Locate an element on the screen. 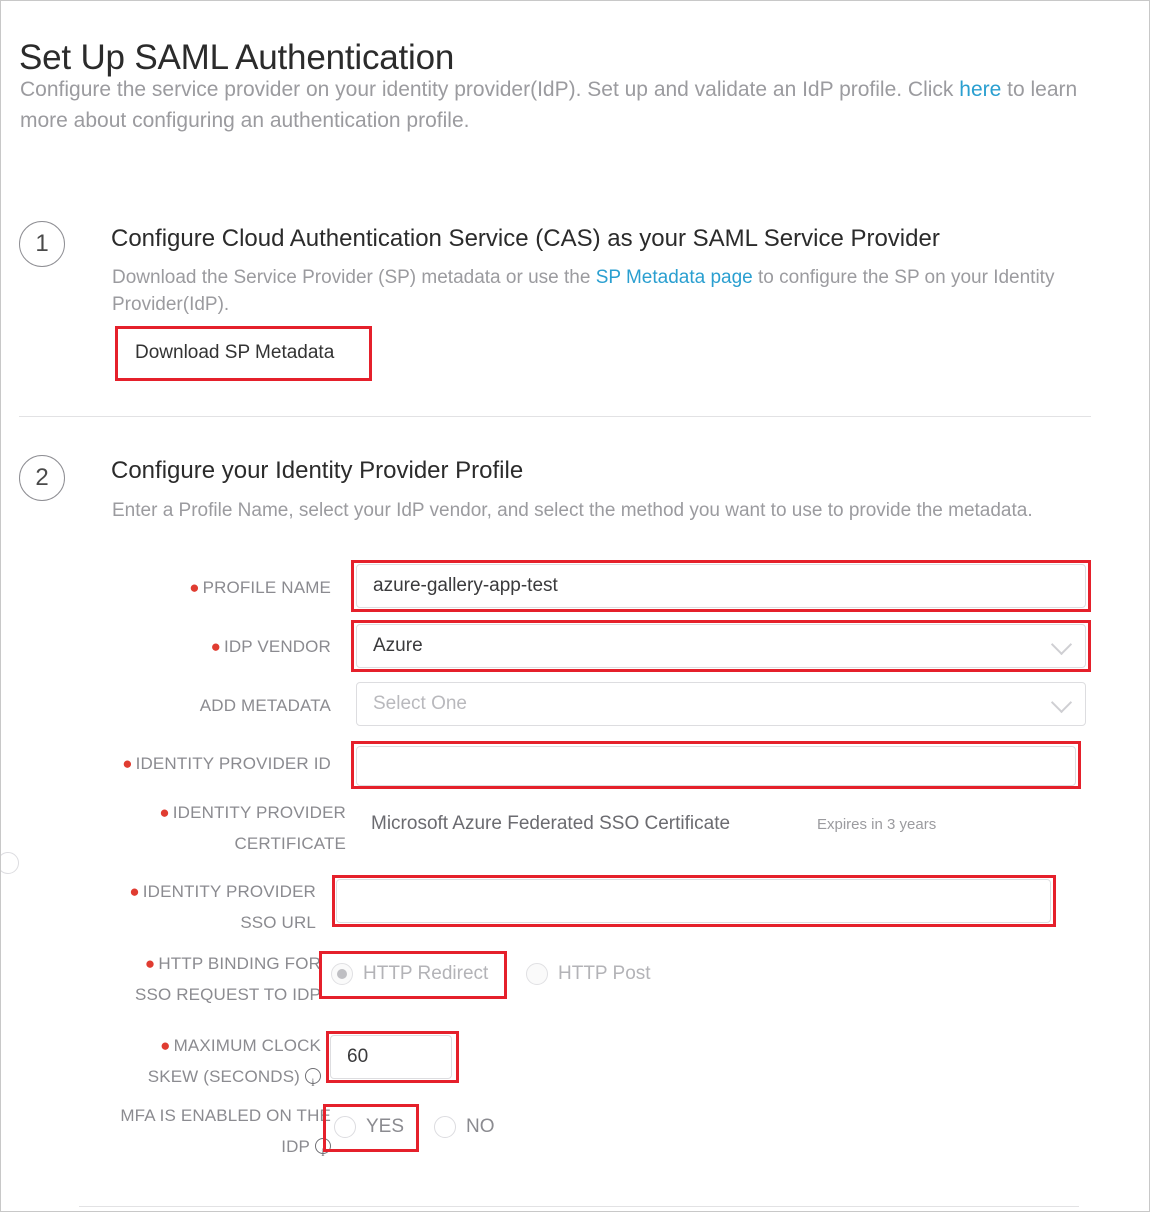  mfa-enabled-label: MFA IS ENABLED ON THE IDP is located at coordinates (186, 1134).